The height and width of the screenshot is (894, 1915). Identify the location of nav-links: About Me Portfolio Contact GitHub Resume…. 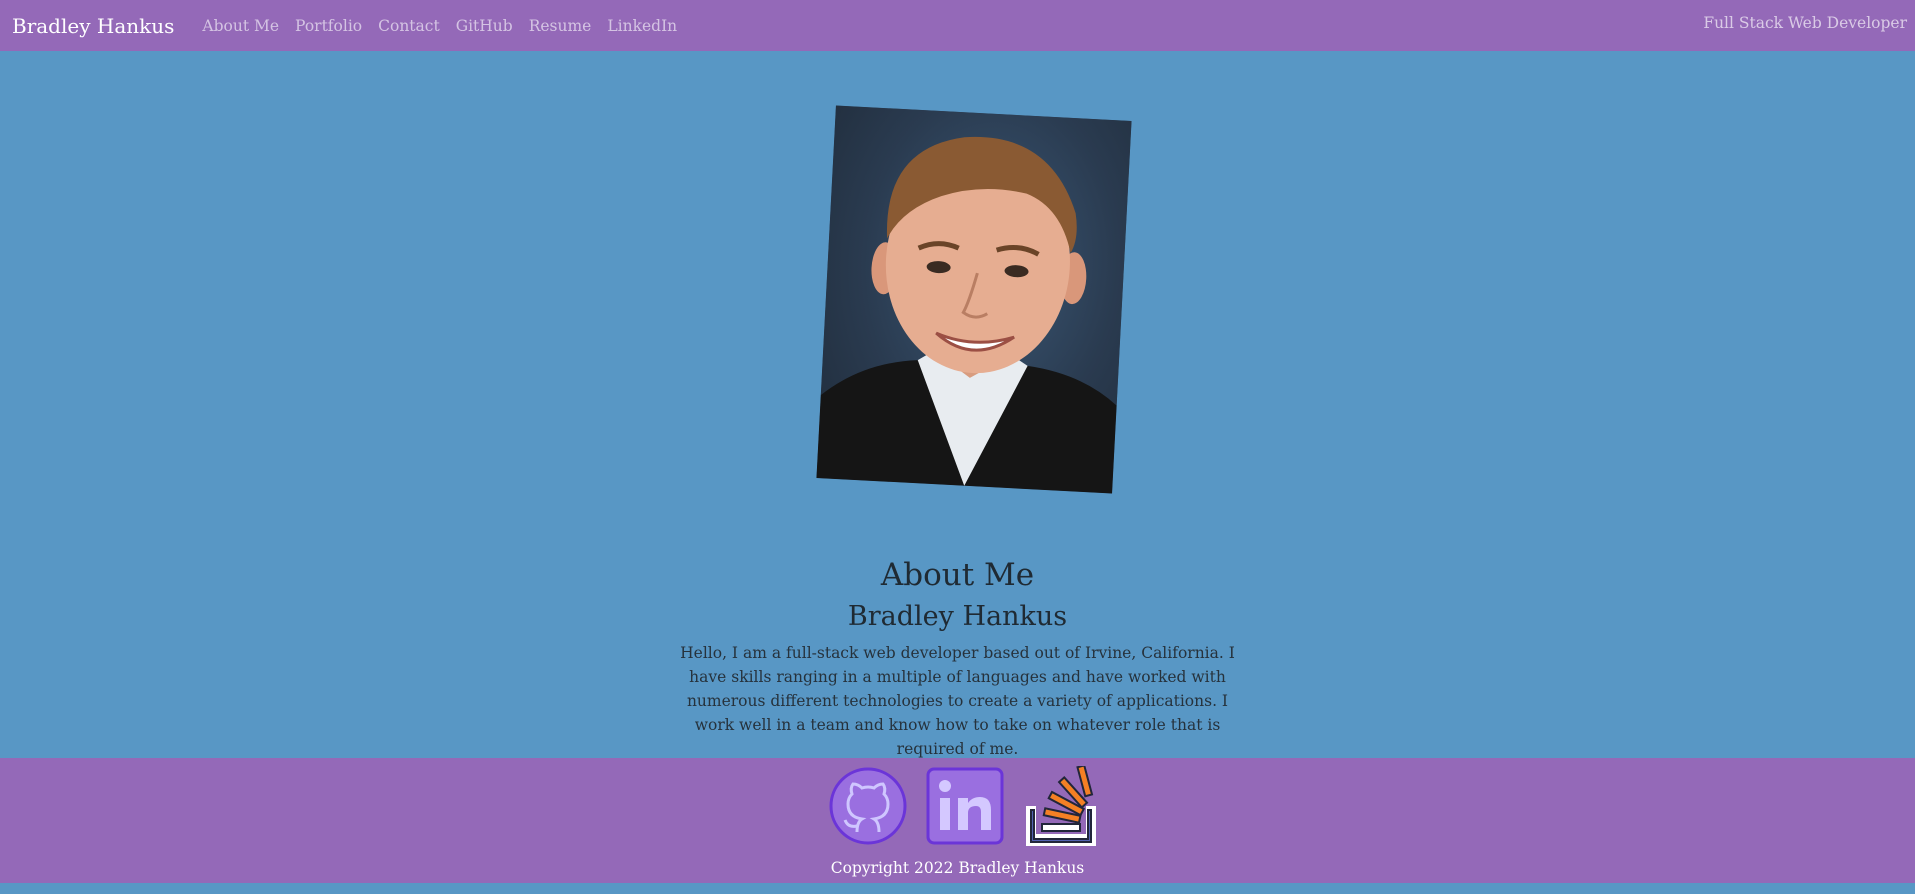
(431, 26).